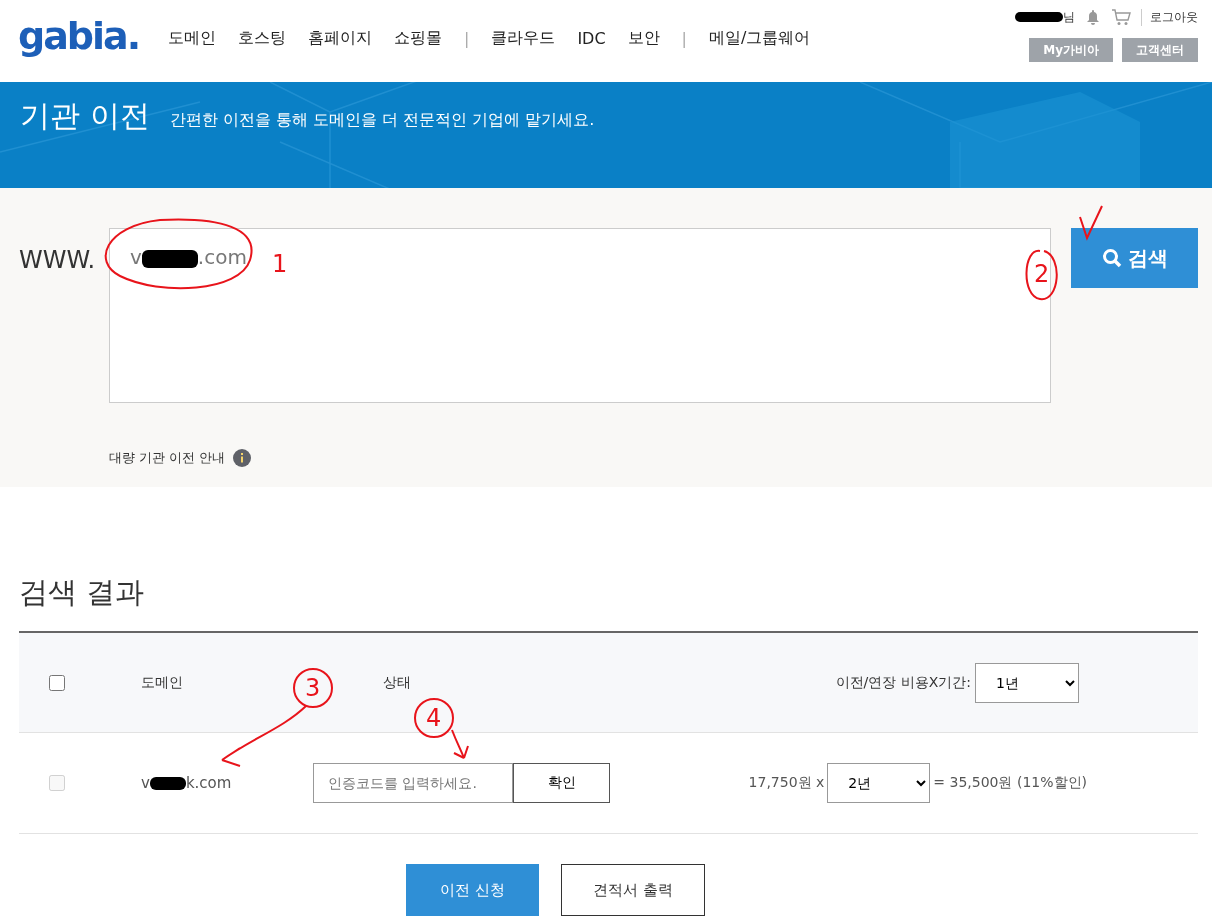 The image size is (1212, 924). Describe the element at coordinates (1010, 783) in the screenshot. I see `total-price: = 35,500원 (11%할인)` at that location.